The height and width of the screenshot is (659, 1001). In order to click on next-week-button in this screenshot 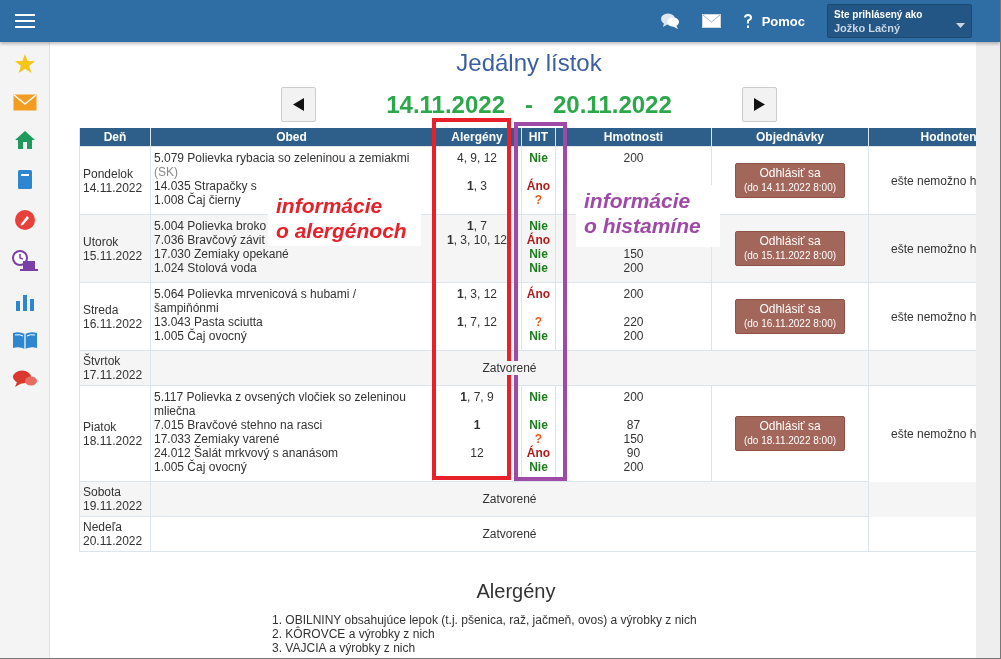, I will do `click(759, 104)`.